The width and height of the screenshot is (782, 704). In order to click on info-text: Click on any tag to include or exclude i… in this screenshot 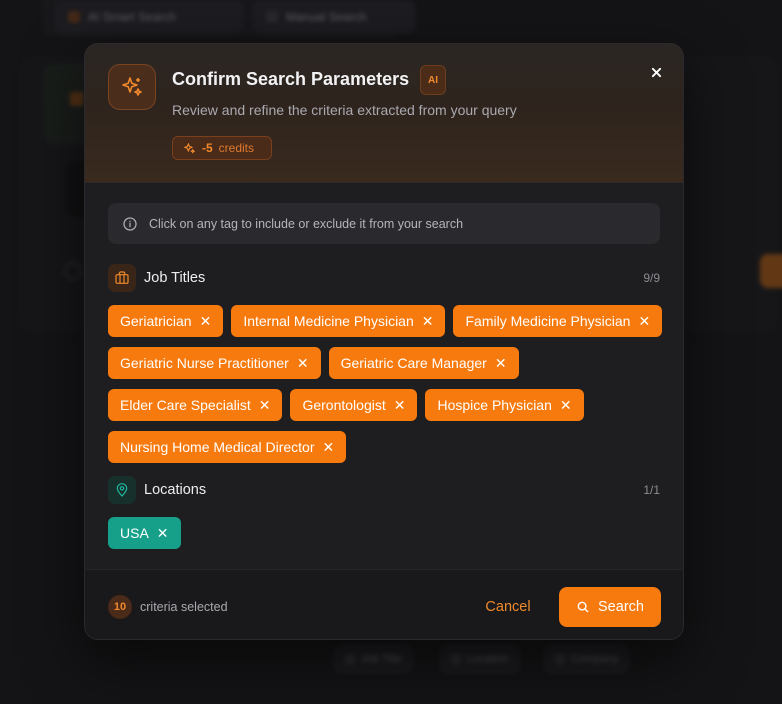, I will do `click(306, 223)`.